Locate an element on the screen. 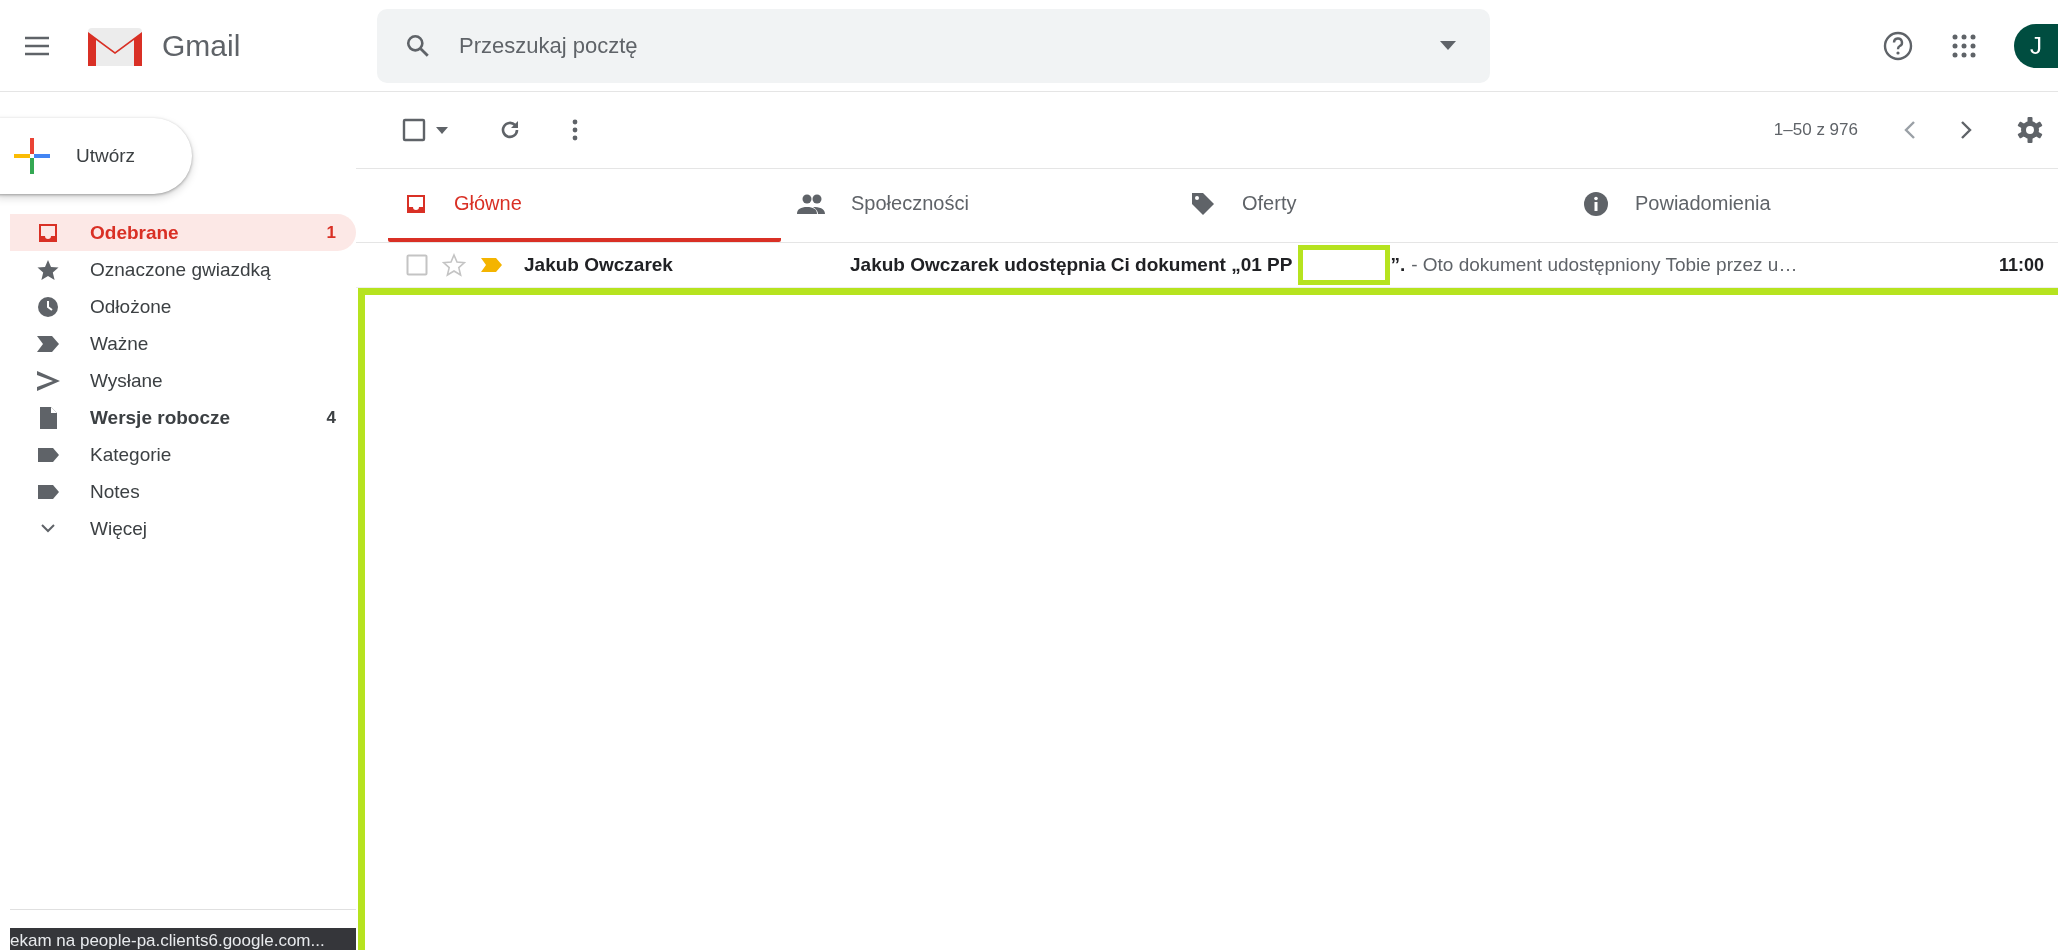 Image resolution: width=2058 pixels, height=950 pixels. sidebar-label: Odebrane is located at coordinates (135, 232).